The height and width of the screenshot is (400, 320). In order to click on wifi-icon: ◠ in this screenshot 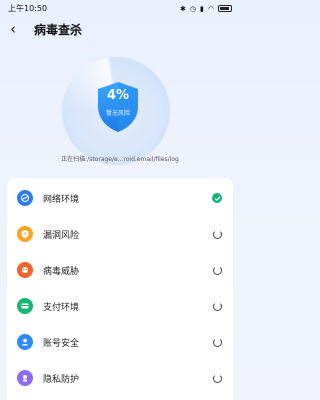, I will do `click(210, 8)`.